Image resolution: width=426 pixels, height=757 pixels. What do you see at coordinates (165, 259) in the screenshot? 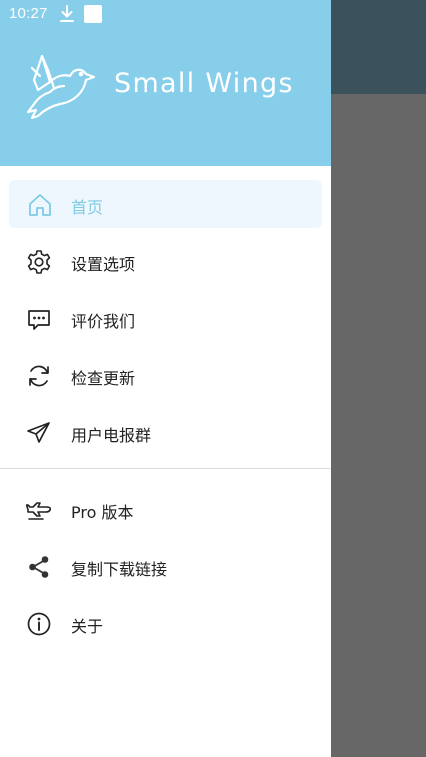
I see `menu-item-settings: 设置选项` at bounding box center [165, 259].